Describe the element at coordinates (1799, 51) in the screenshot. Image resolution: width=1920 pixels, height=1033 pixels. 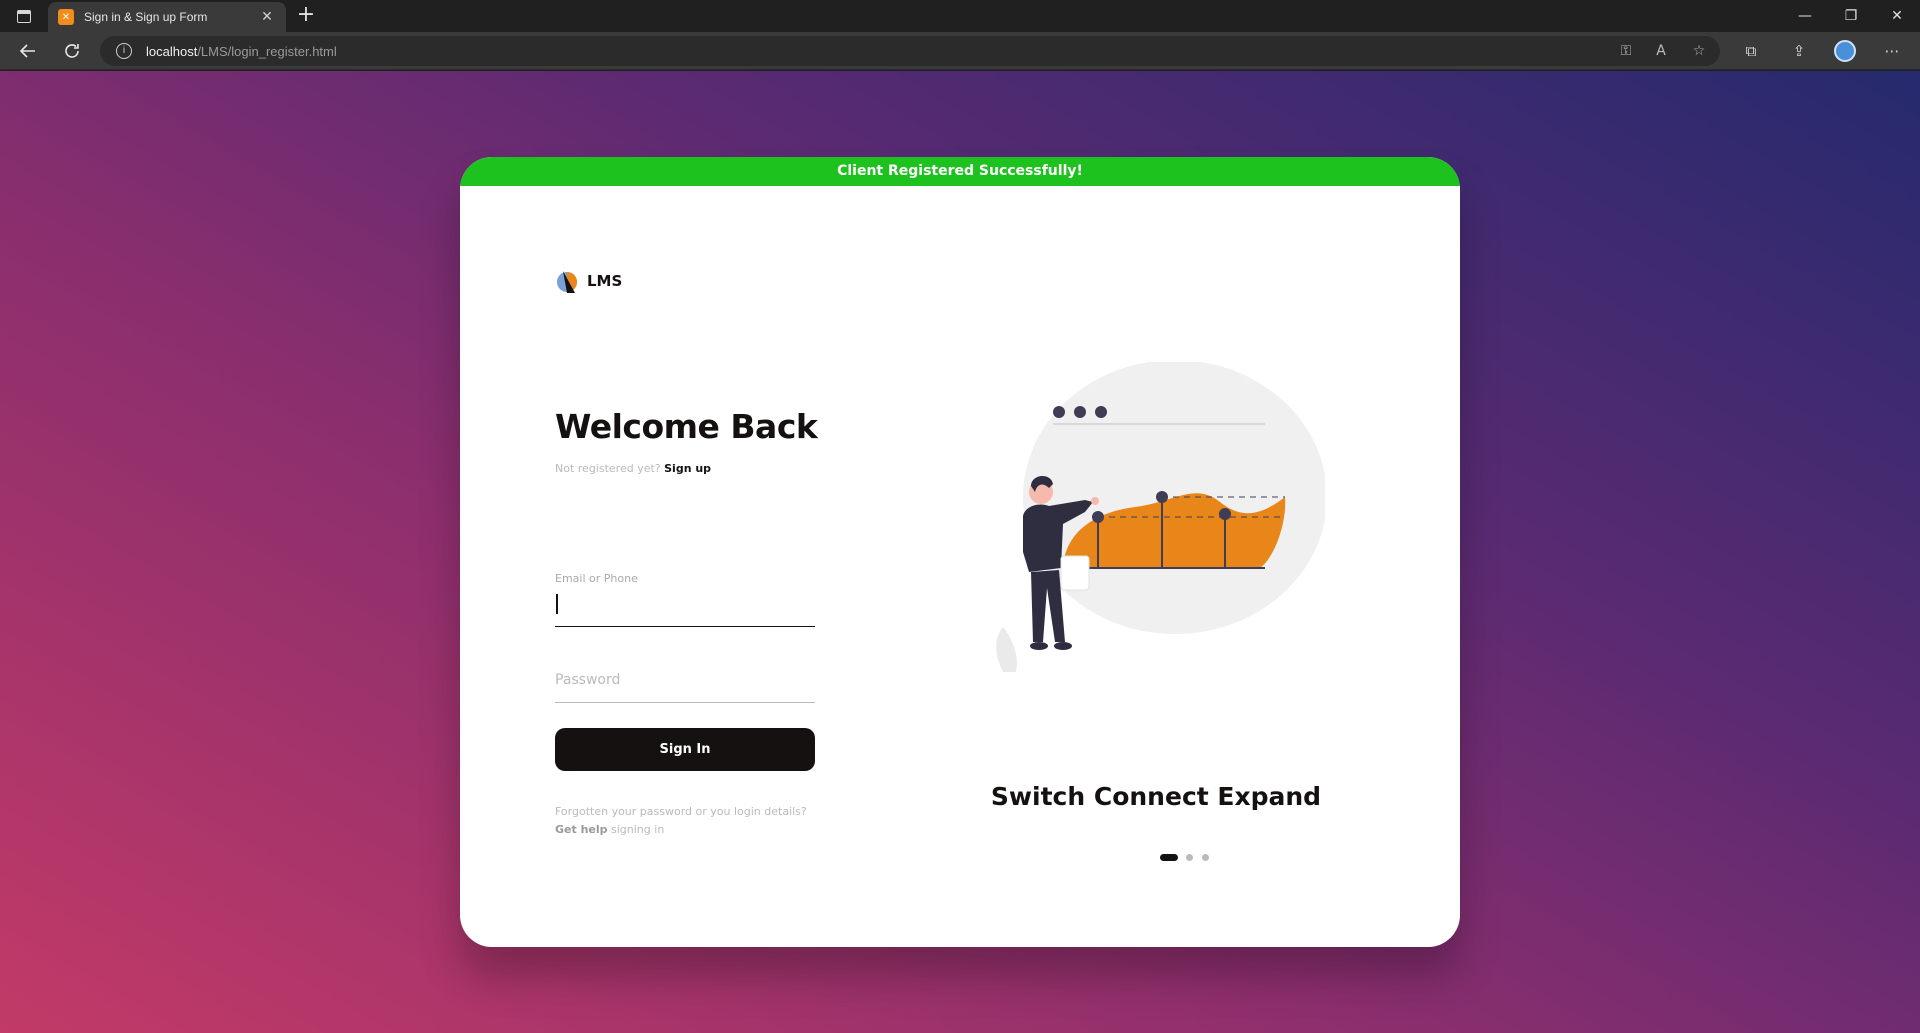
I see `share-icon: ⇪` at that location.